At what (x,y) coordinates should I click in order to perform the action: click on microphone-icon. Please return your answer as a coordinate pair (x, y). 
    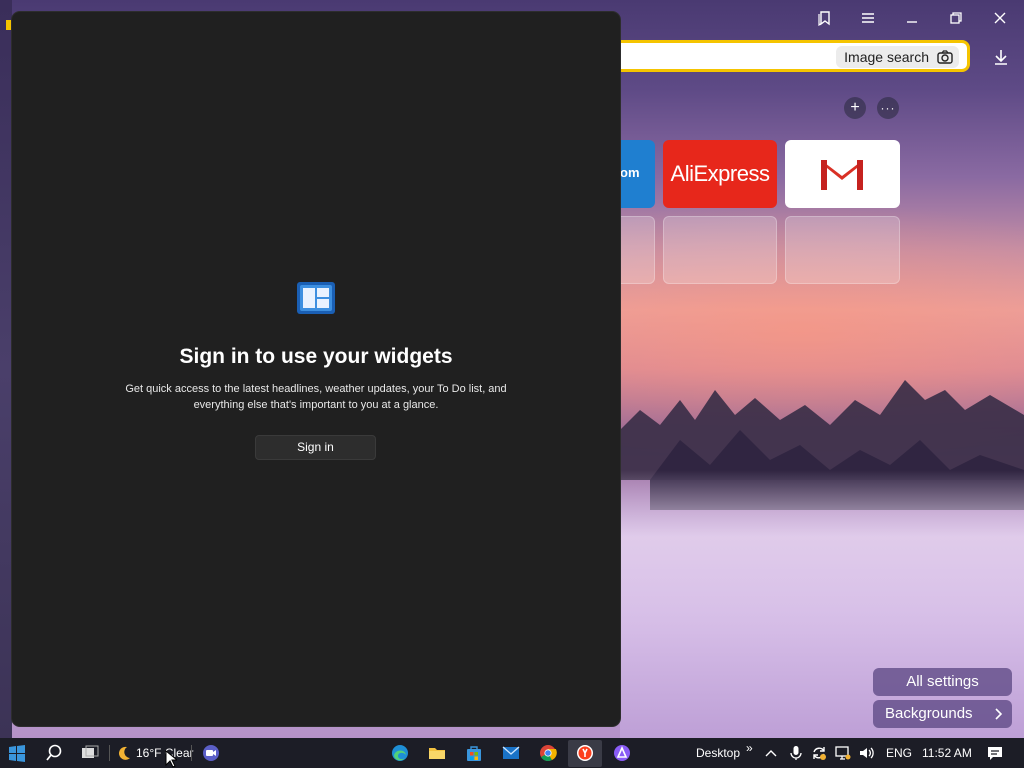
    Looking at the image, I should click on (796, 753).